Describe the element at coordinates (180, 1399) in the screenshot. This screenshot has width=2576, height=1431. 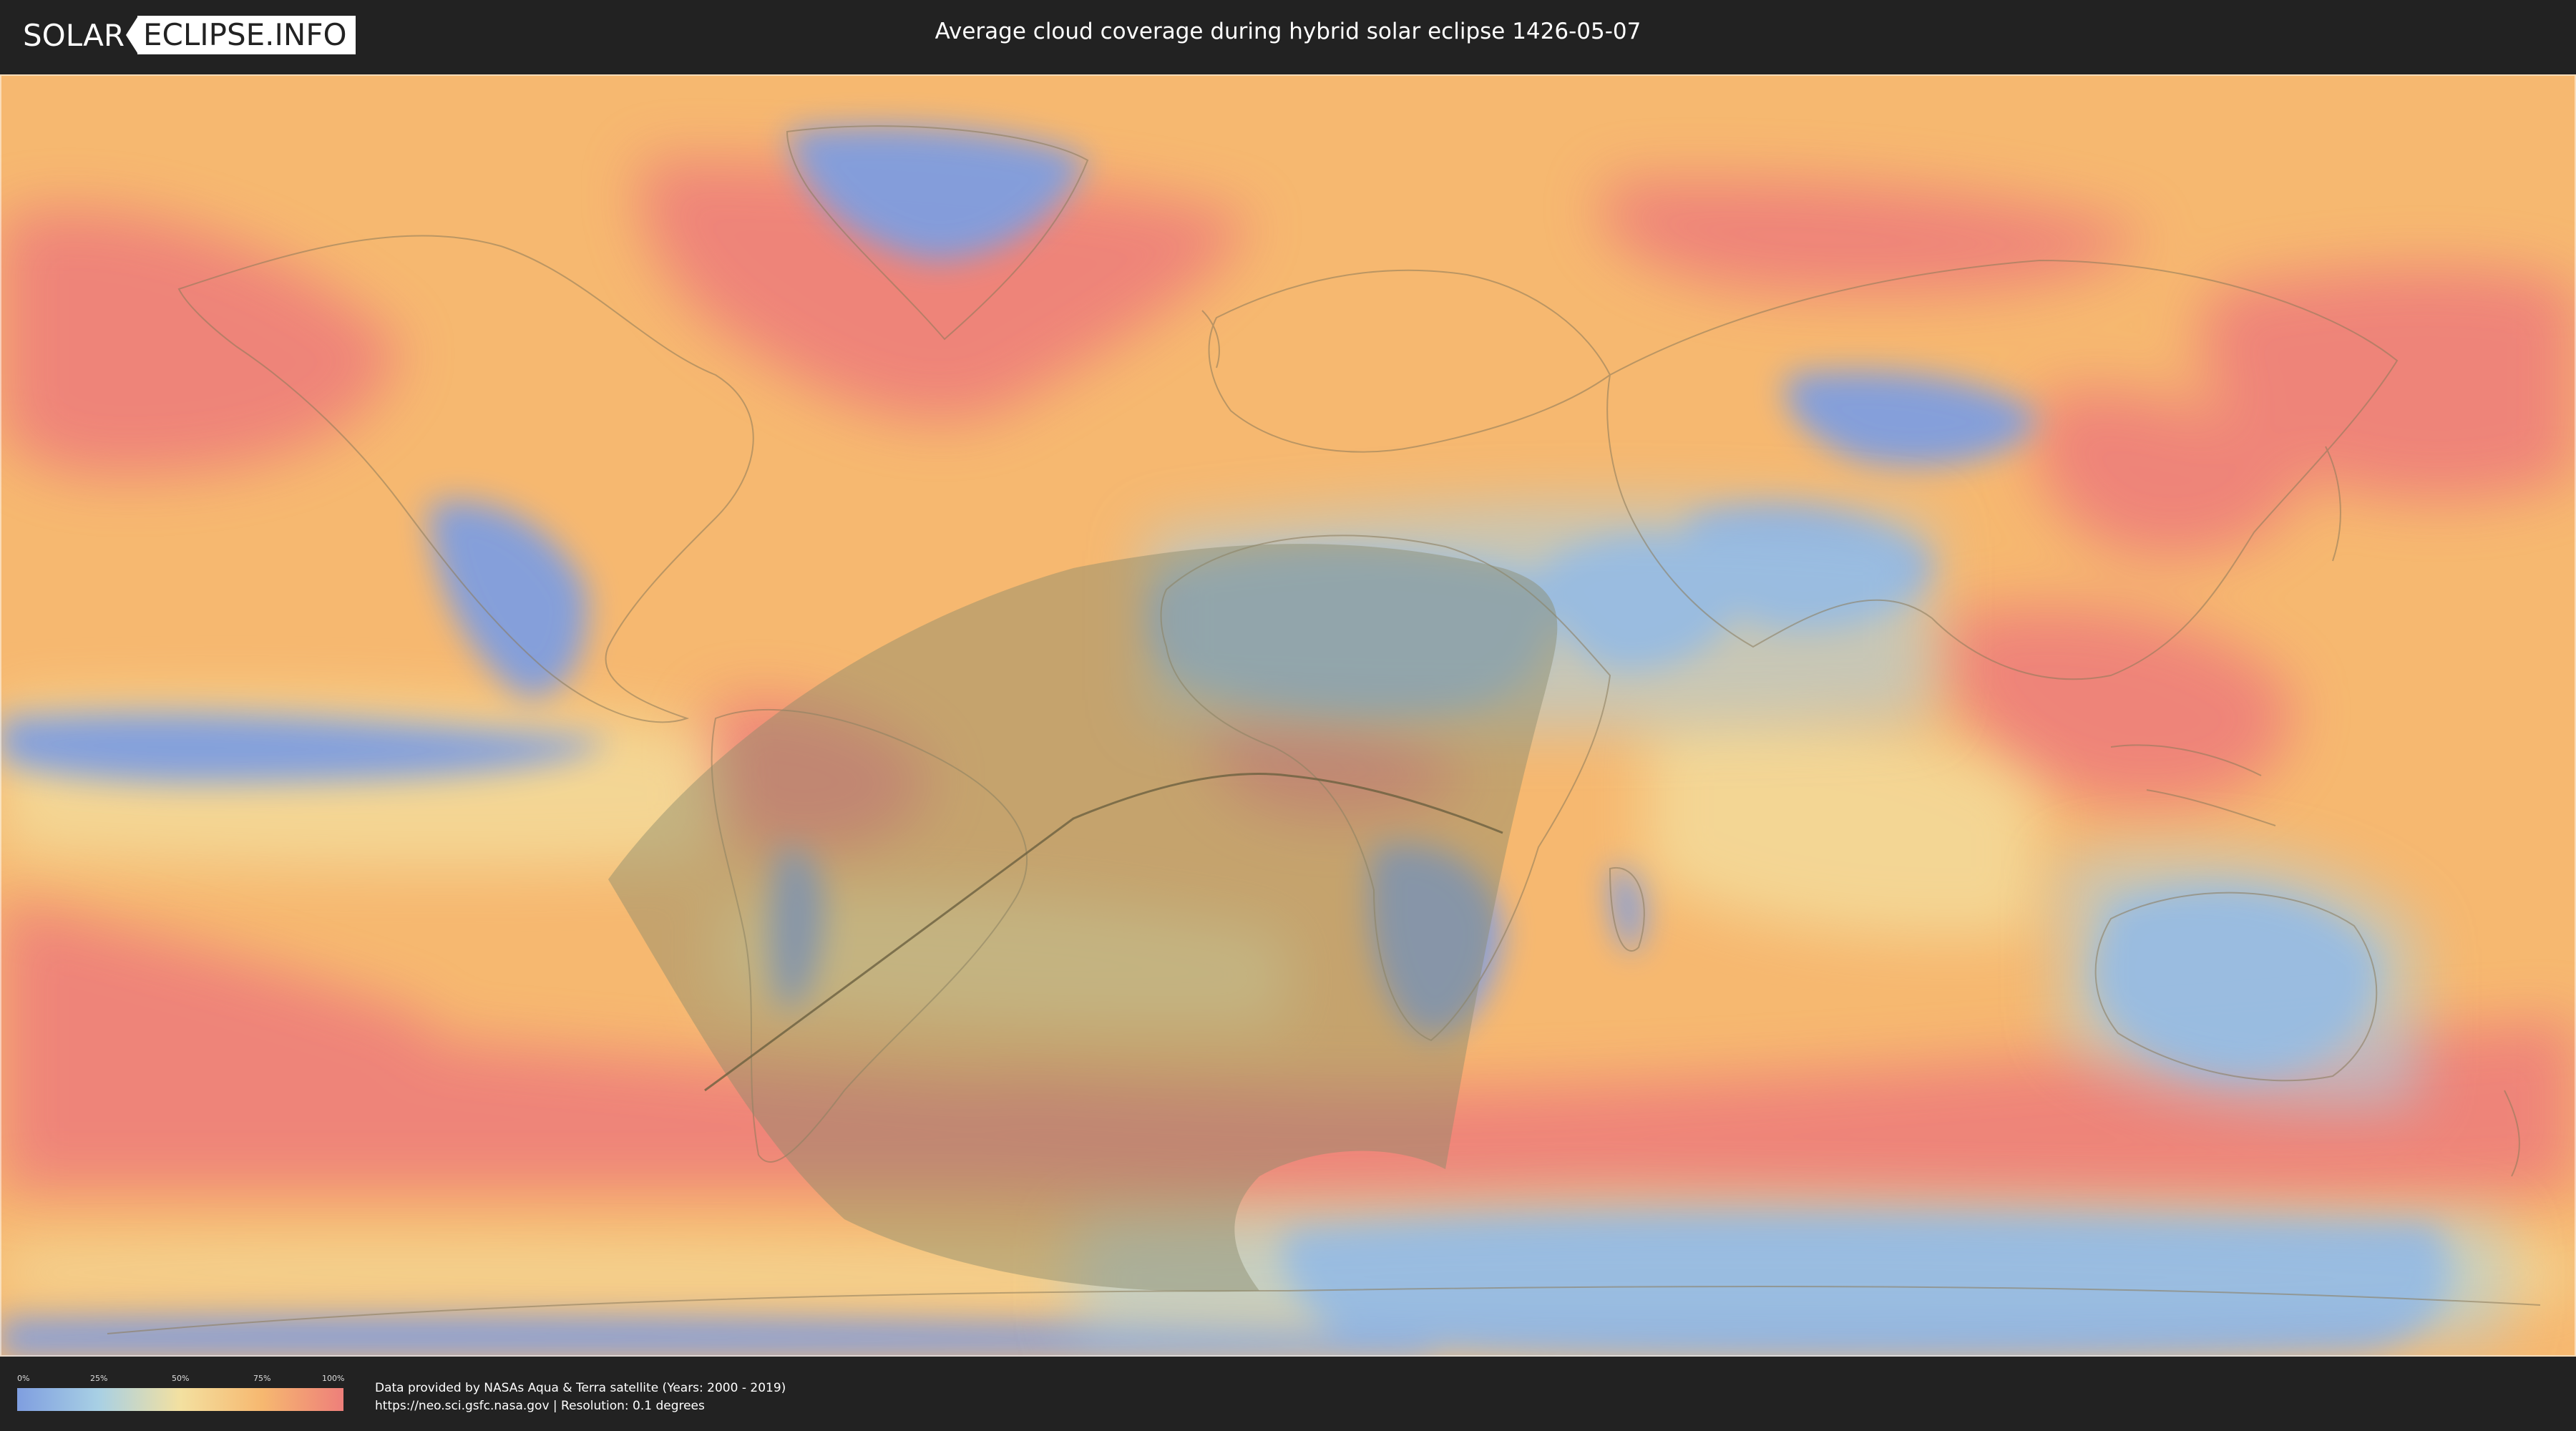
I see `legend-color-bar` at that location.